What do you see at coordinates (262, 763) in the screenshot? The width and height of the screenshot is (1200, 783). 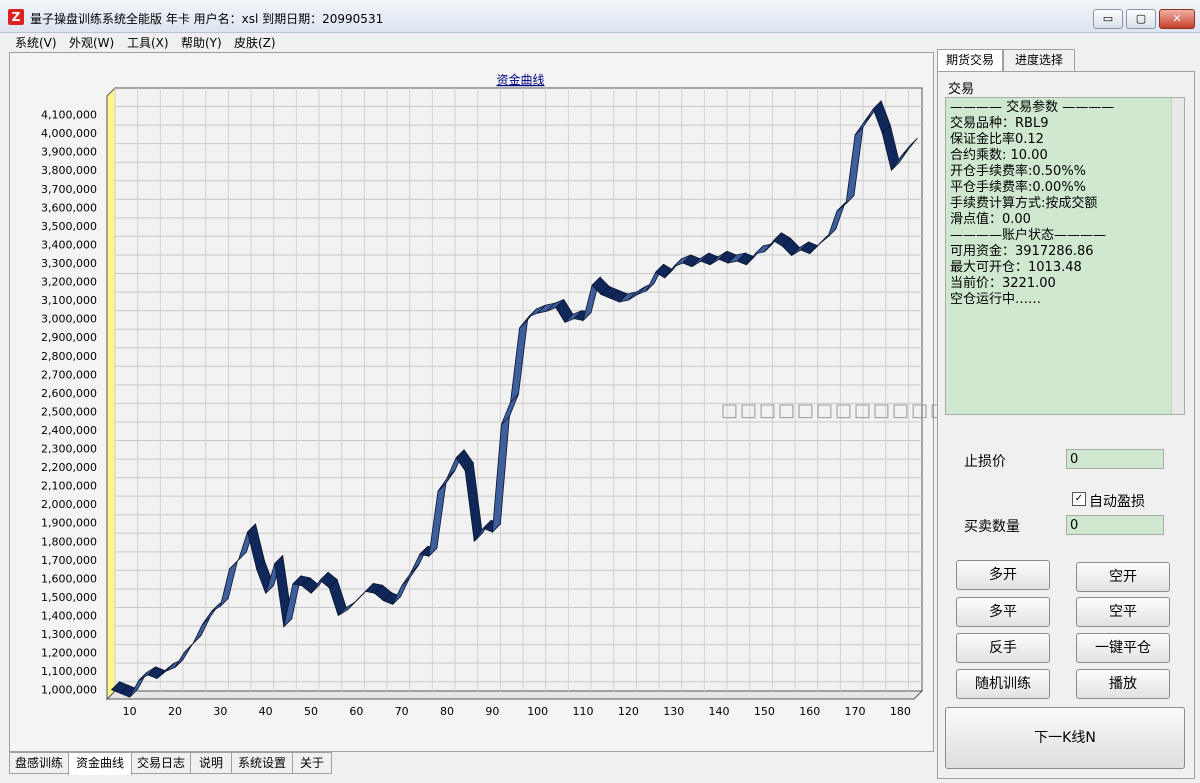 I see `tab-system-settings: 系统设置` at bounding box center [262, 763].